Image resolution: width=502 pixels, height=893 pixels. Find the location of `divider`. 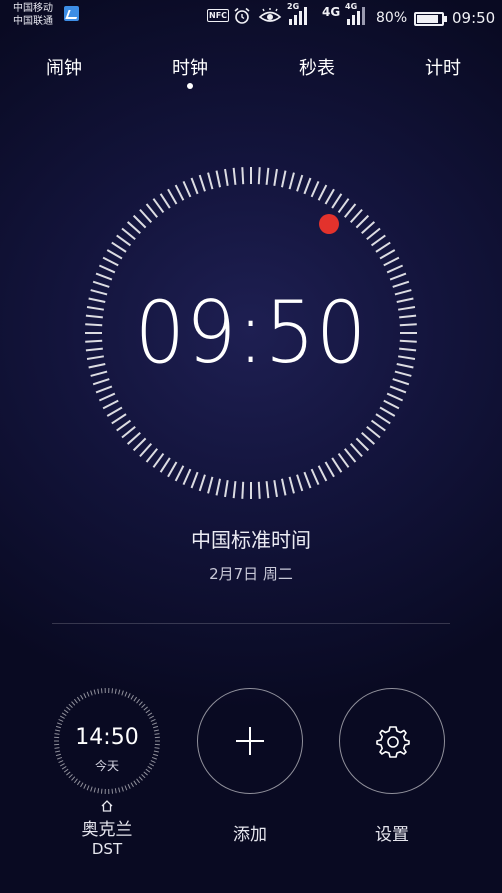

divider is located at coordinates (251, 623).